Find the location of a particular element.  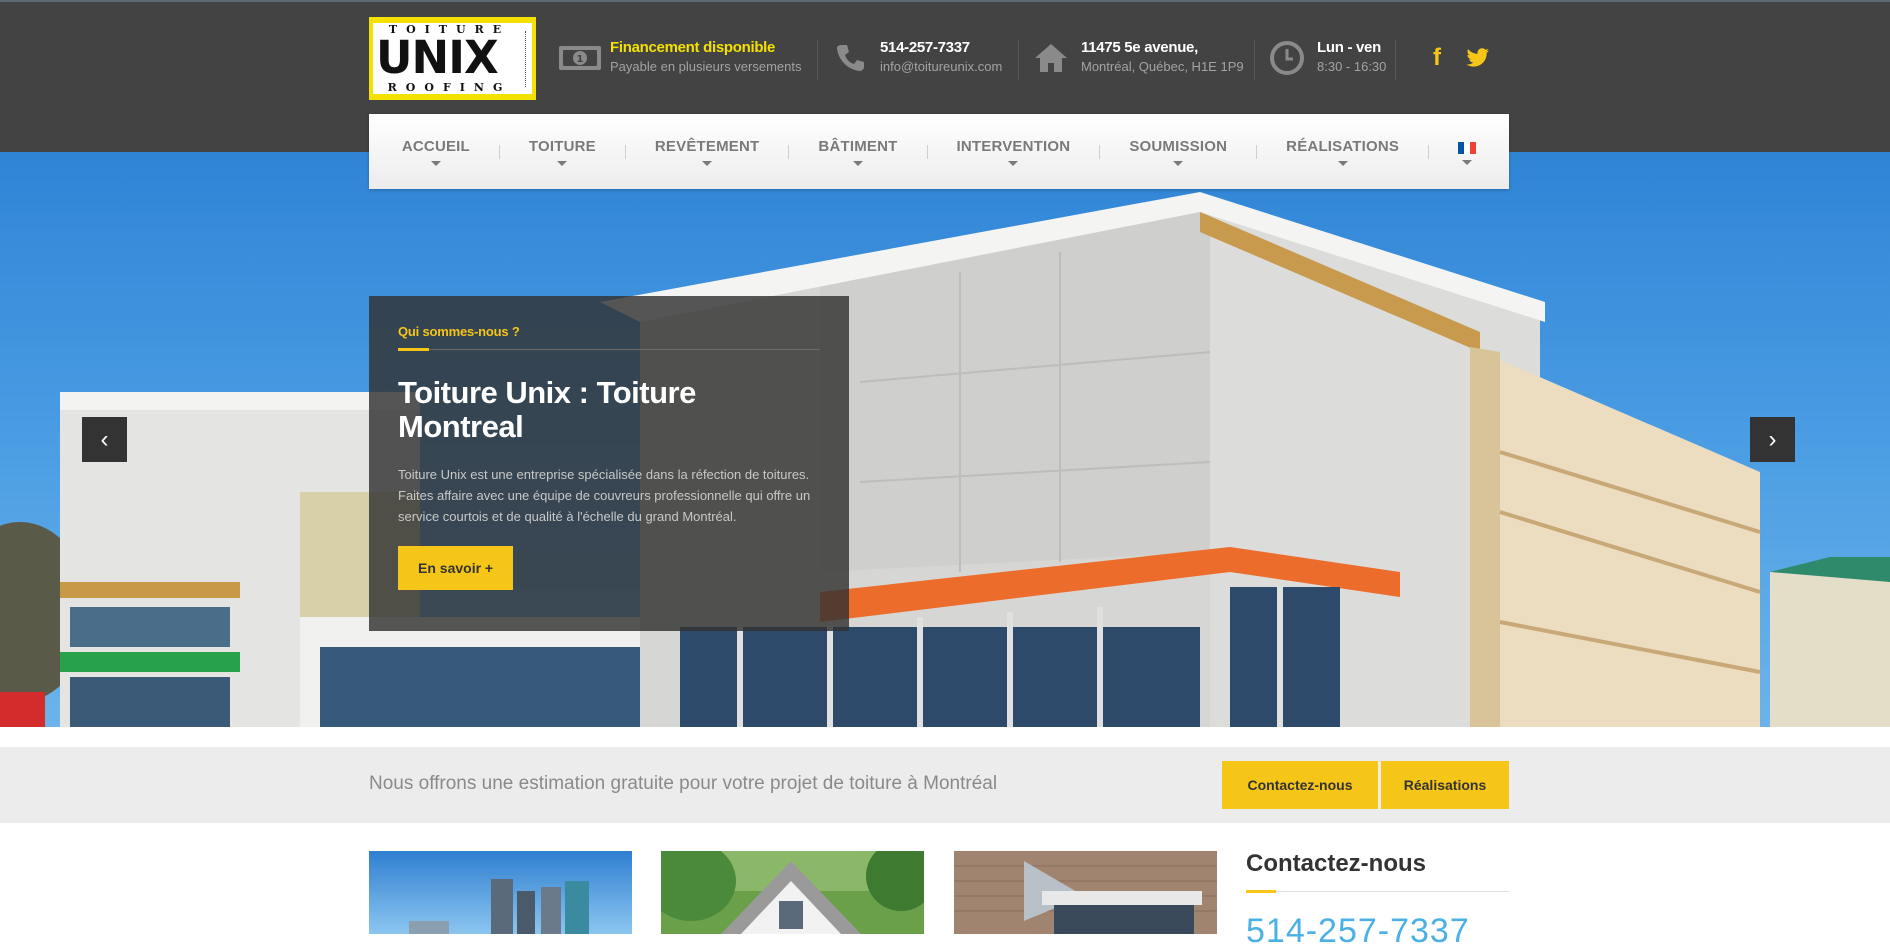

nav-item-toiture: TOITURE is located at coordinates (562, 151).